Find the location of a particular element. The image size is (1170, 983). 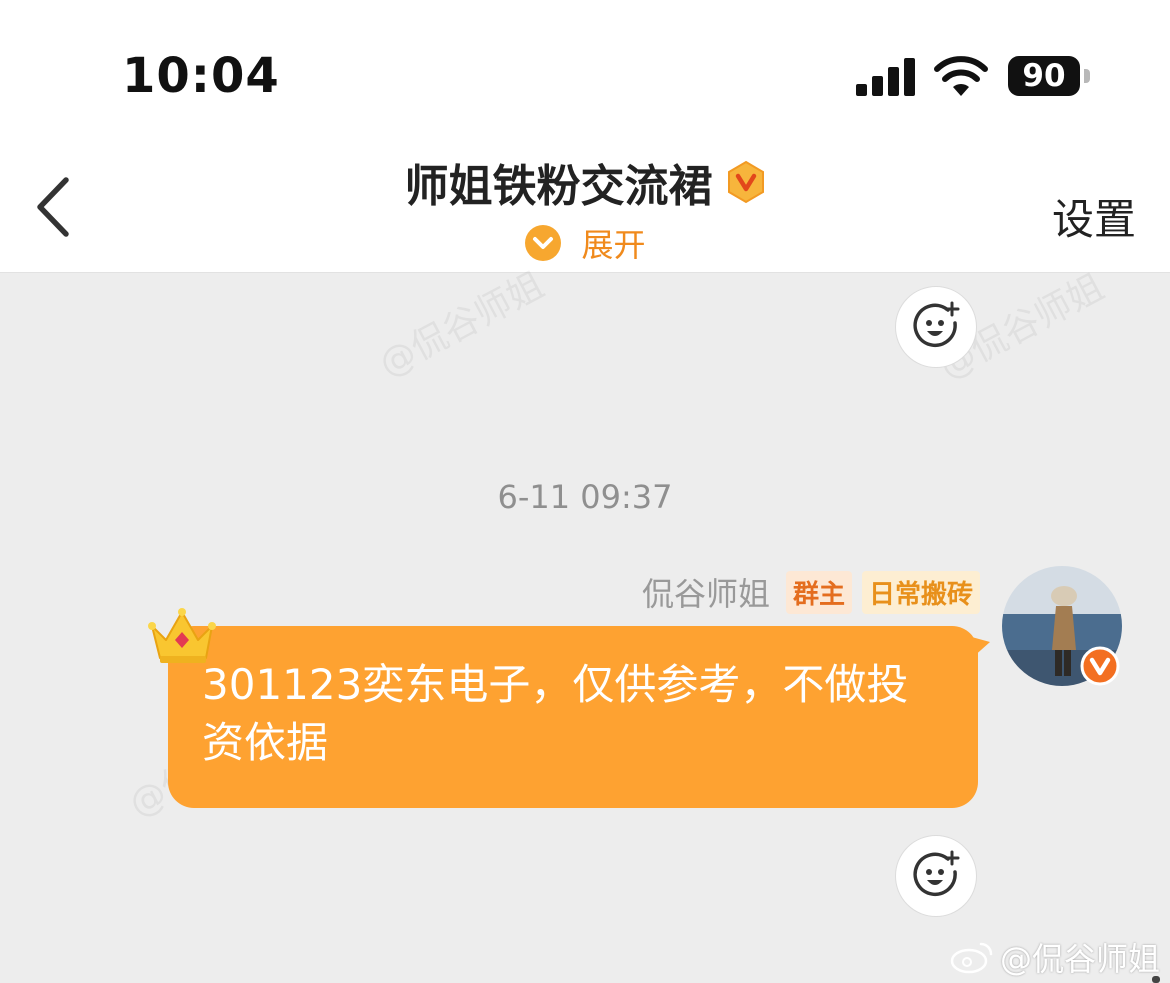

weibo-watermark-text: @侃谷师姐 is located at coordinates (1079, 959).